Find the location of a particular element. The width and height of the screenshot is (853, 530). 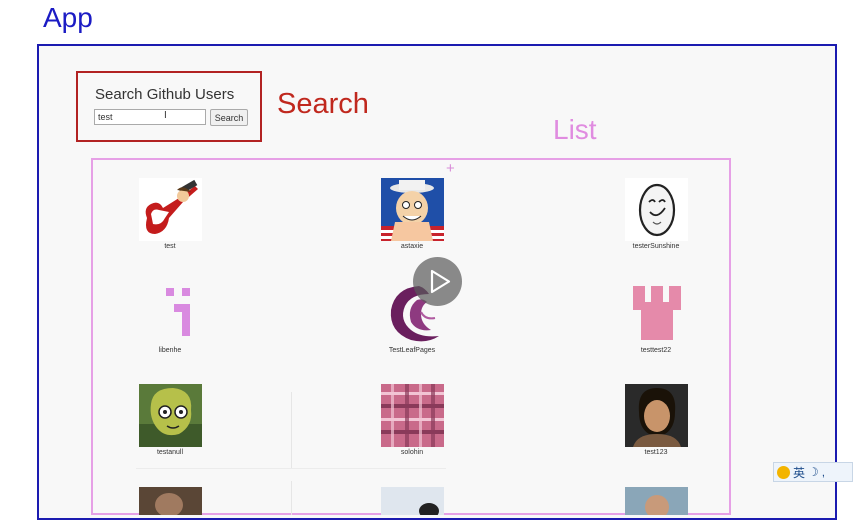

user-card: libenhe is located at coordinates (170, 318).